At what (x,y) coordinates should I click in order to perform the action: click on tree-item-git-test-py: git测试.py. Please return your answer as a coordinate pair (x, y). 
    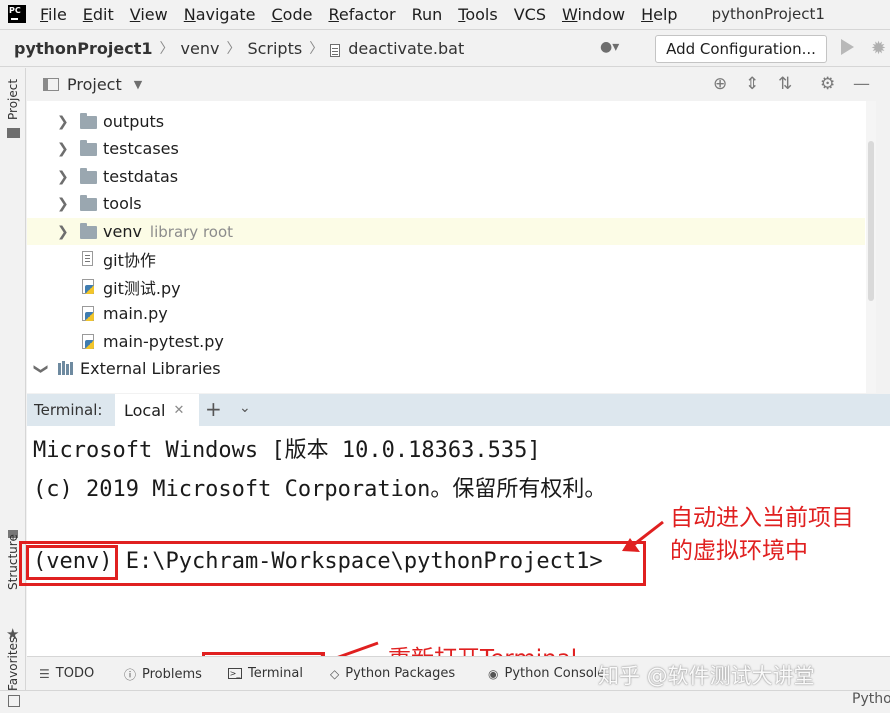
    Looking at the image, I should click on (446, 286).